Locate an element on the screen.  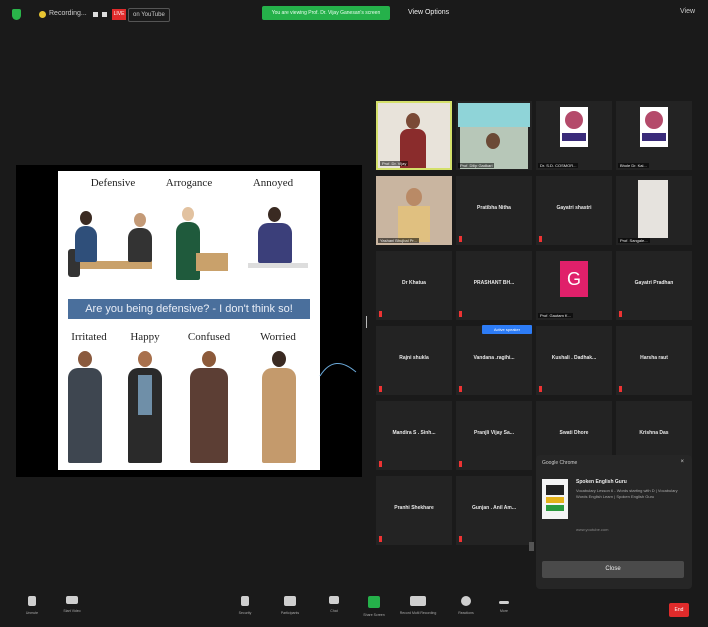
active-speaker-badge: Active speaker is located at coordinates (507, 329).